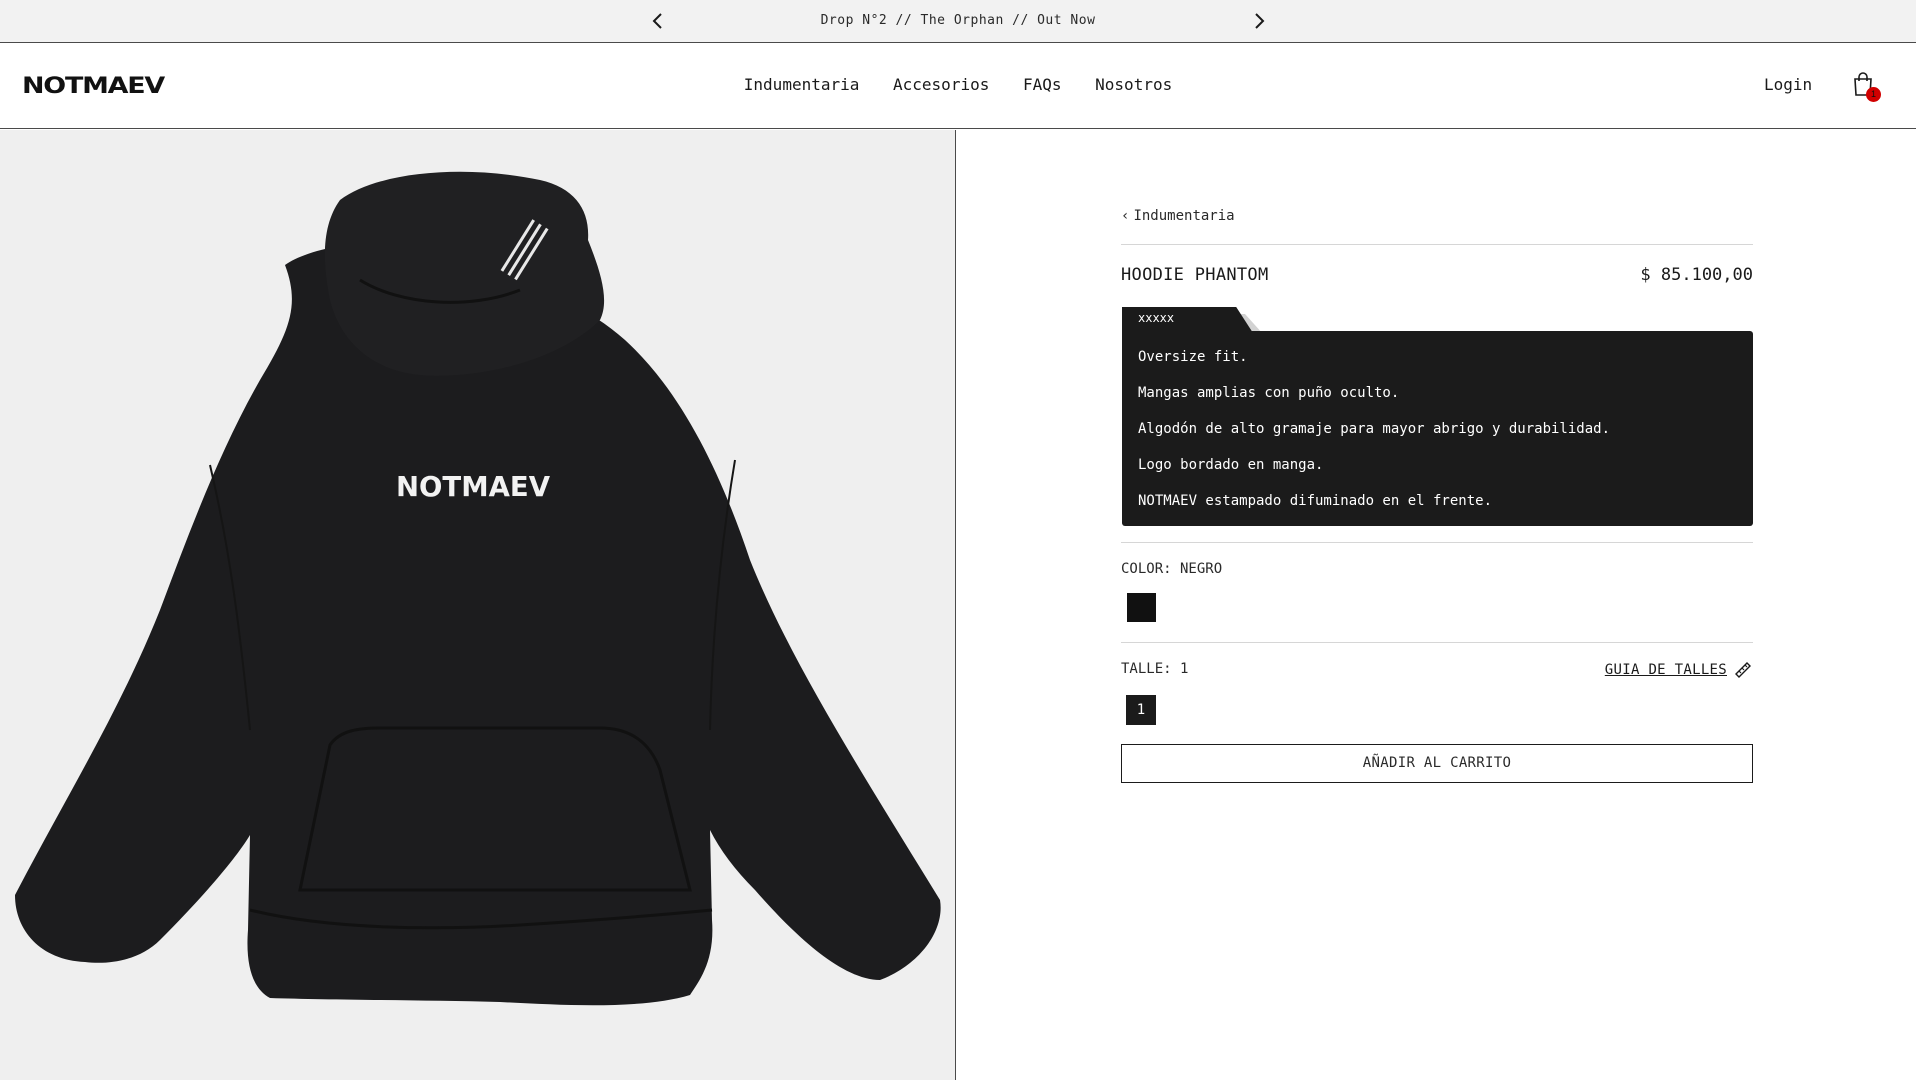  I want to click on main-nav: Indumentaria Accesorios FAQs Nosotros, so click(958, 84).